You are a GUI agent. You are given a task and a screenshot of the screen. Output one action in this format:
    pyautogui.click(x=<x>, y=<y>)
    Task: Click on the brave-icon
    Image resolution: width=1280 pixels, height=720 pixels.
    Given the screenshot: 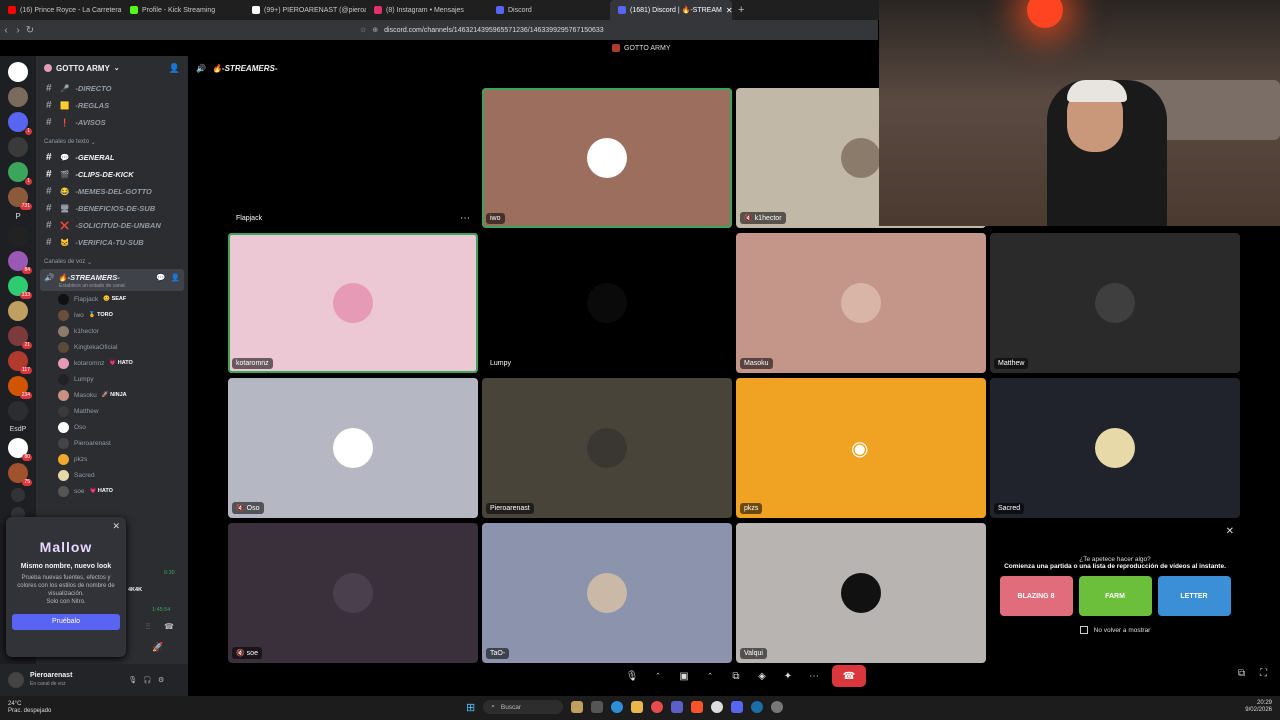 What is the action you would take?
    pyautogui.click(x=697, y=707)
    